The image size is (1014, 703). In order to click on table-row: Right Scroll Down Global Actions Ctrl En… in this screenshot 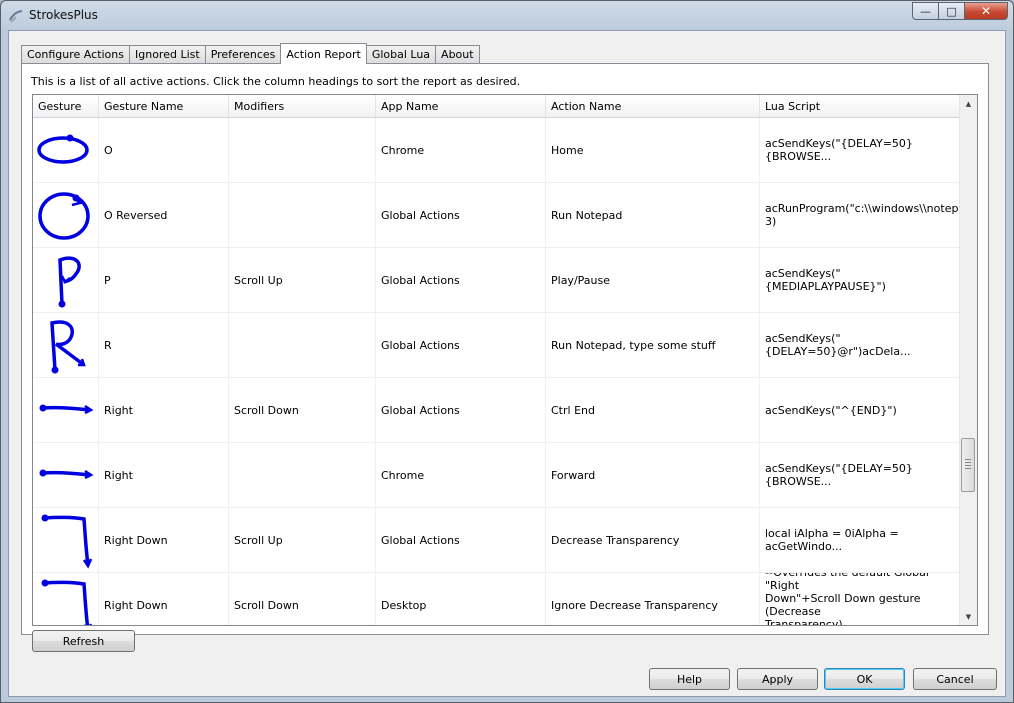, I will do `click(499, 410)`.